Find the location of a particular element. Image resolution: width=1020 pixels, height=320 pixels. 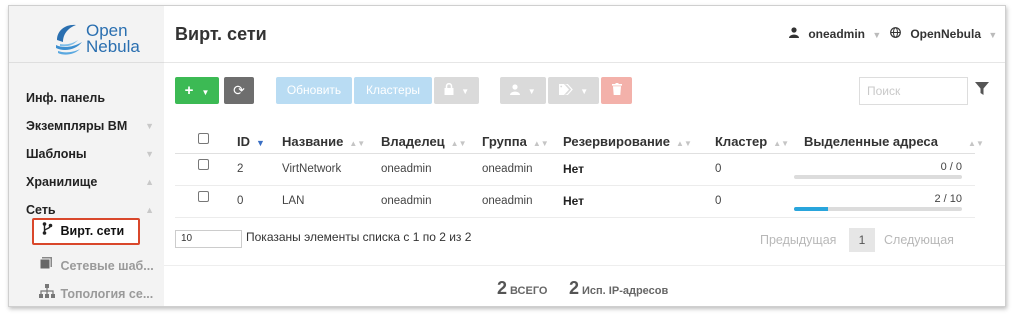

zone-menu: OpenNebula ▼ is located at coordinates (943, 34).